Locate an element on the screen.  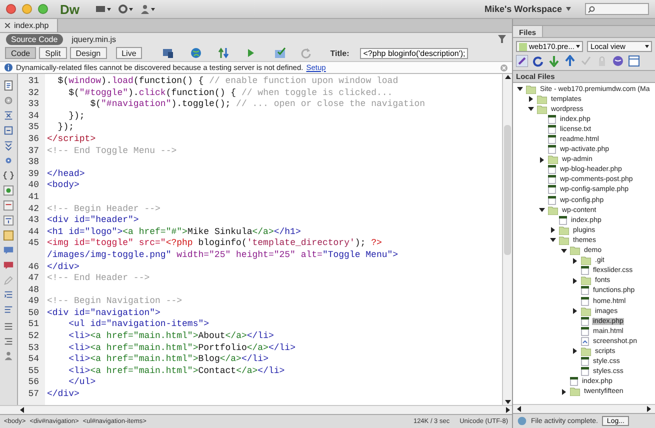
gear-icon is located at coordinates (8, 100).